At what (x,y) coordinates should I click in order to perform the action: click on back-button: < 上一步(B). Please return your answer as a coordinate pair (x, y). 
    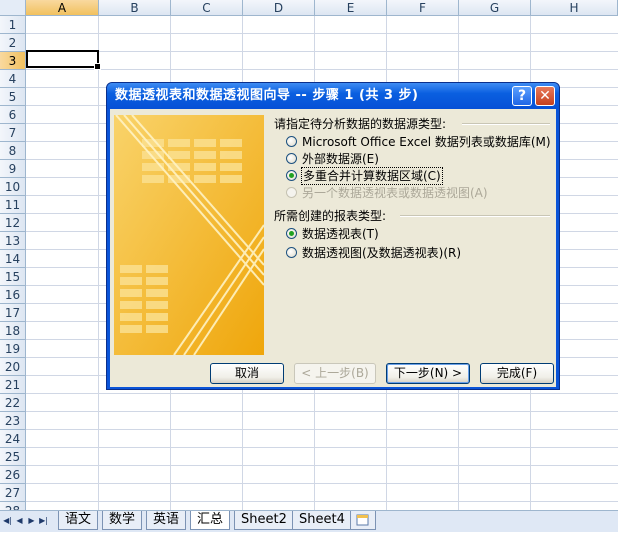
    Looking at the image, I should click on (335, 373).